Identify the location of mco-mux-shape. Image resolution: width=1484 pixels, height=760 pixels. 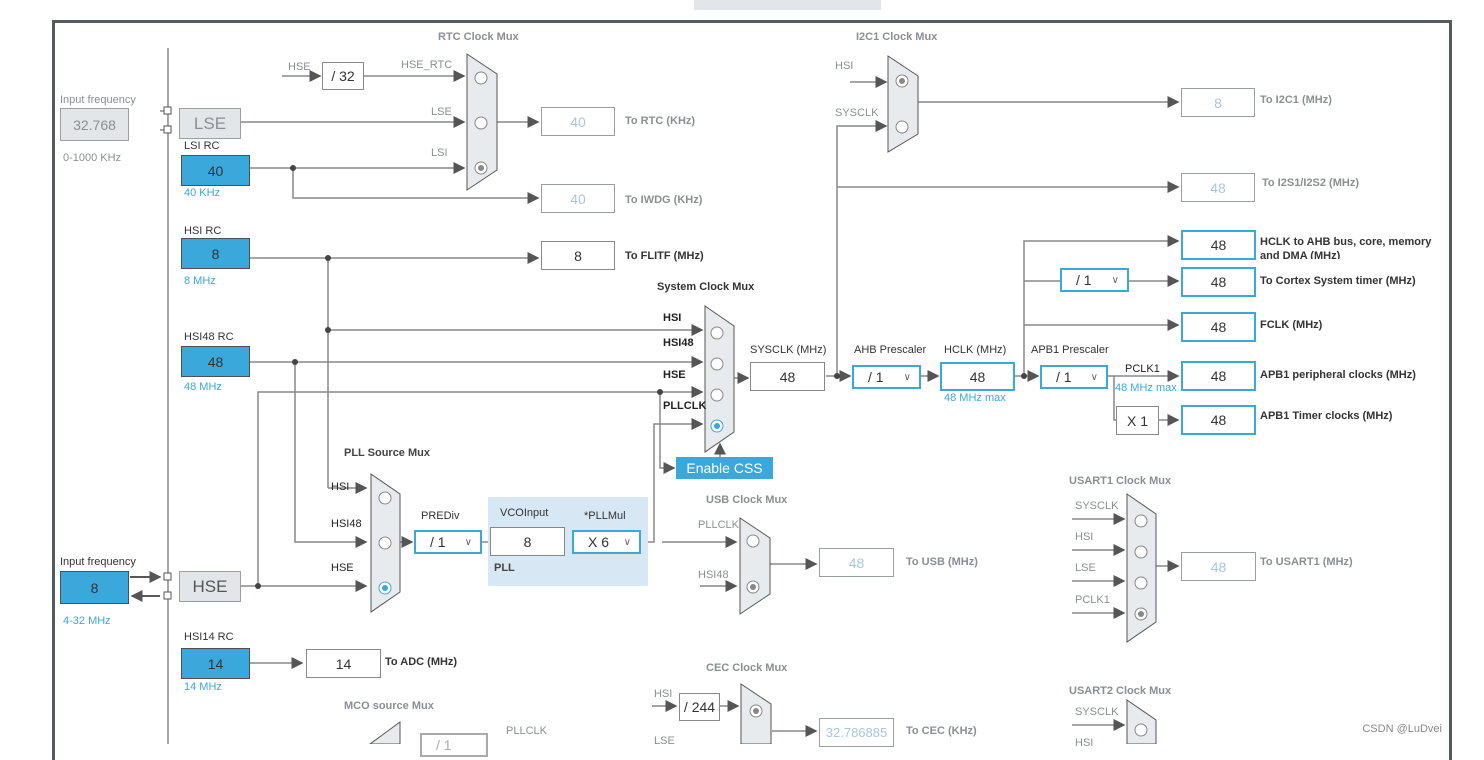
(385, 732).